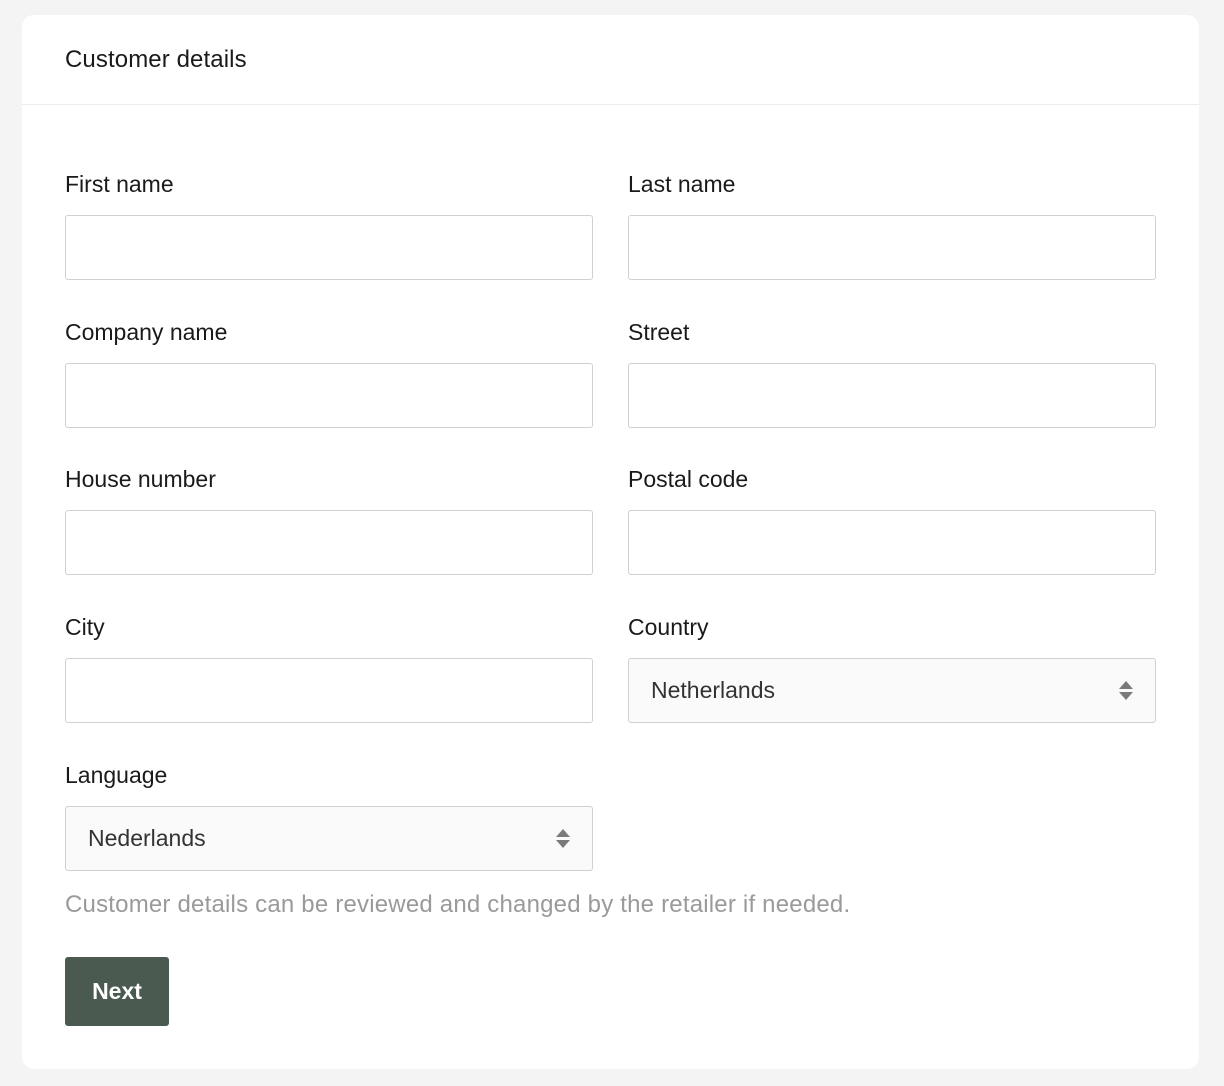  I want to click on last-name-field: Last name, so click(892, 223).